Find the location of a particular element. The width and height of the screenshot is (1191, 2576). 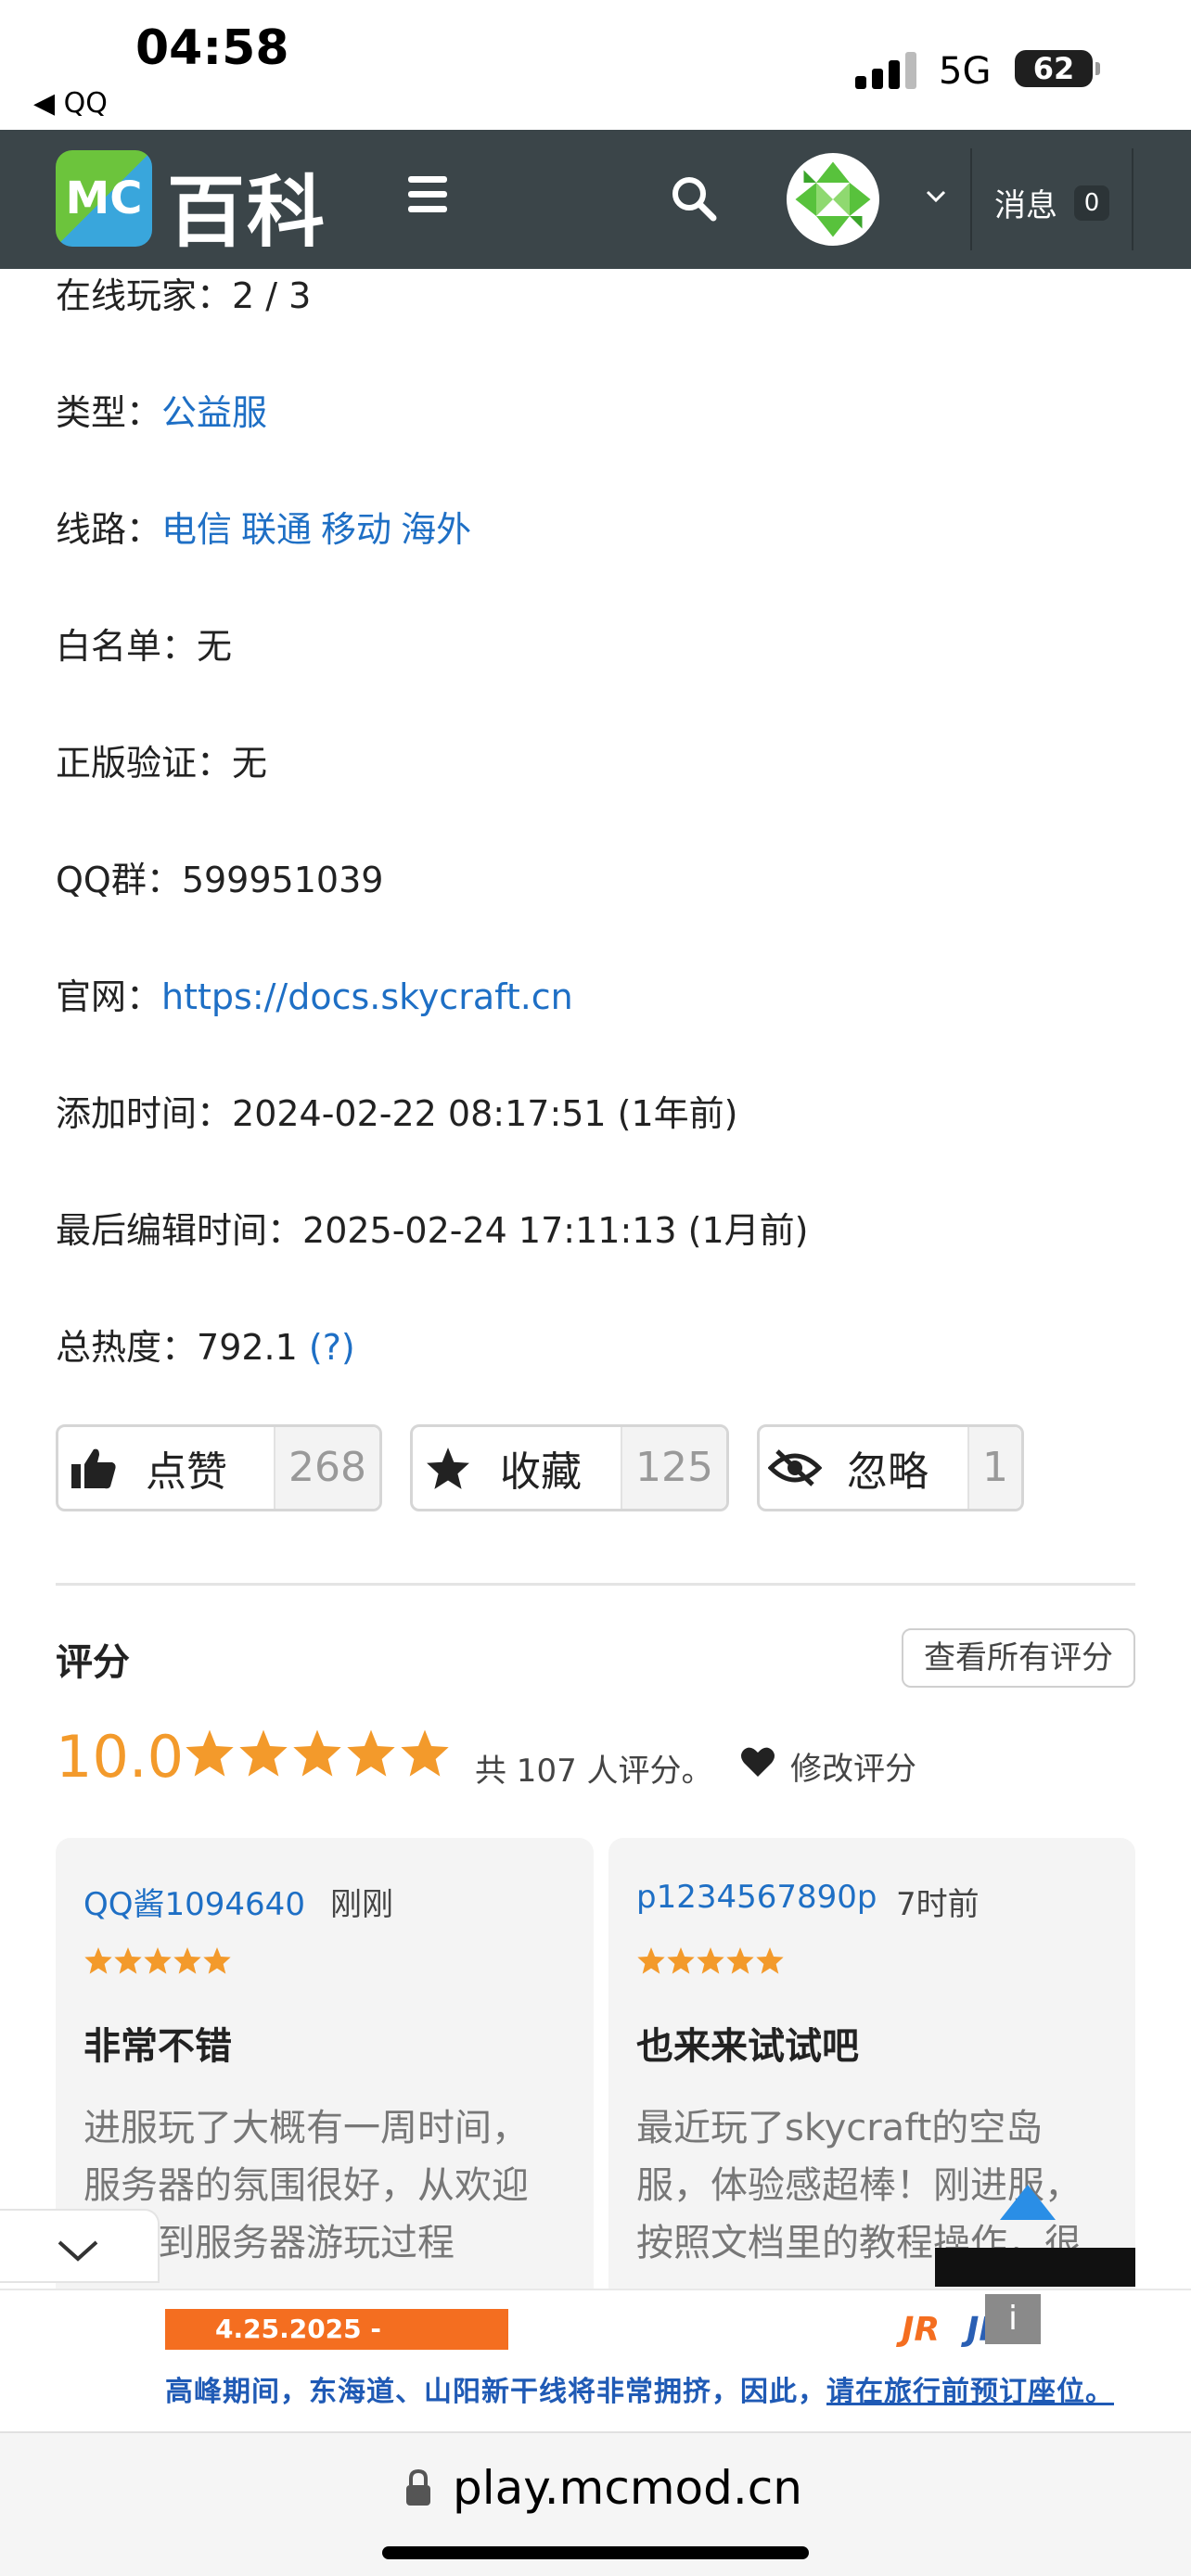

logo: MC is located at coordinates (104, 198).